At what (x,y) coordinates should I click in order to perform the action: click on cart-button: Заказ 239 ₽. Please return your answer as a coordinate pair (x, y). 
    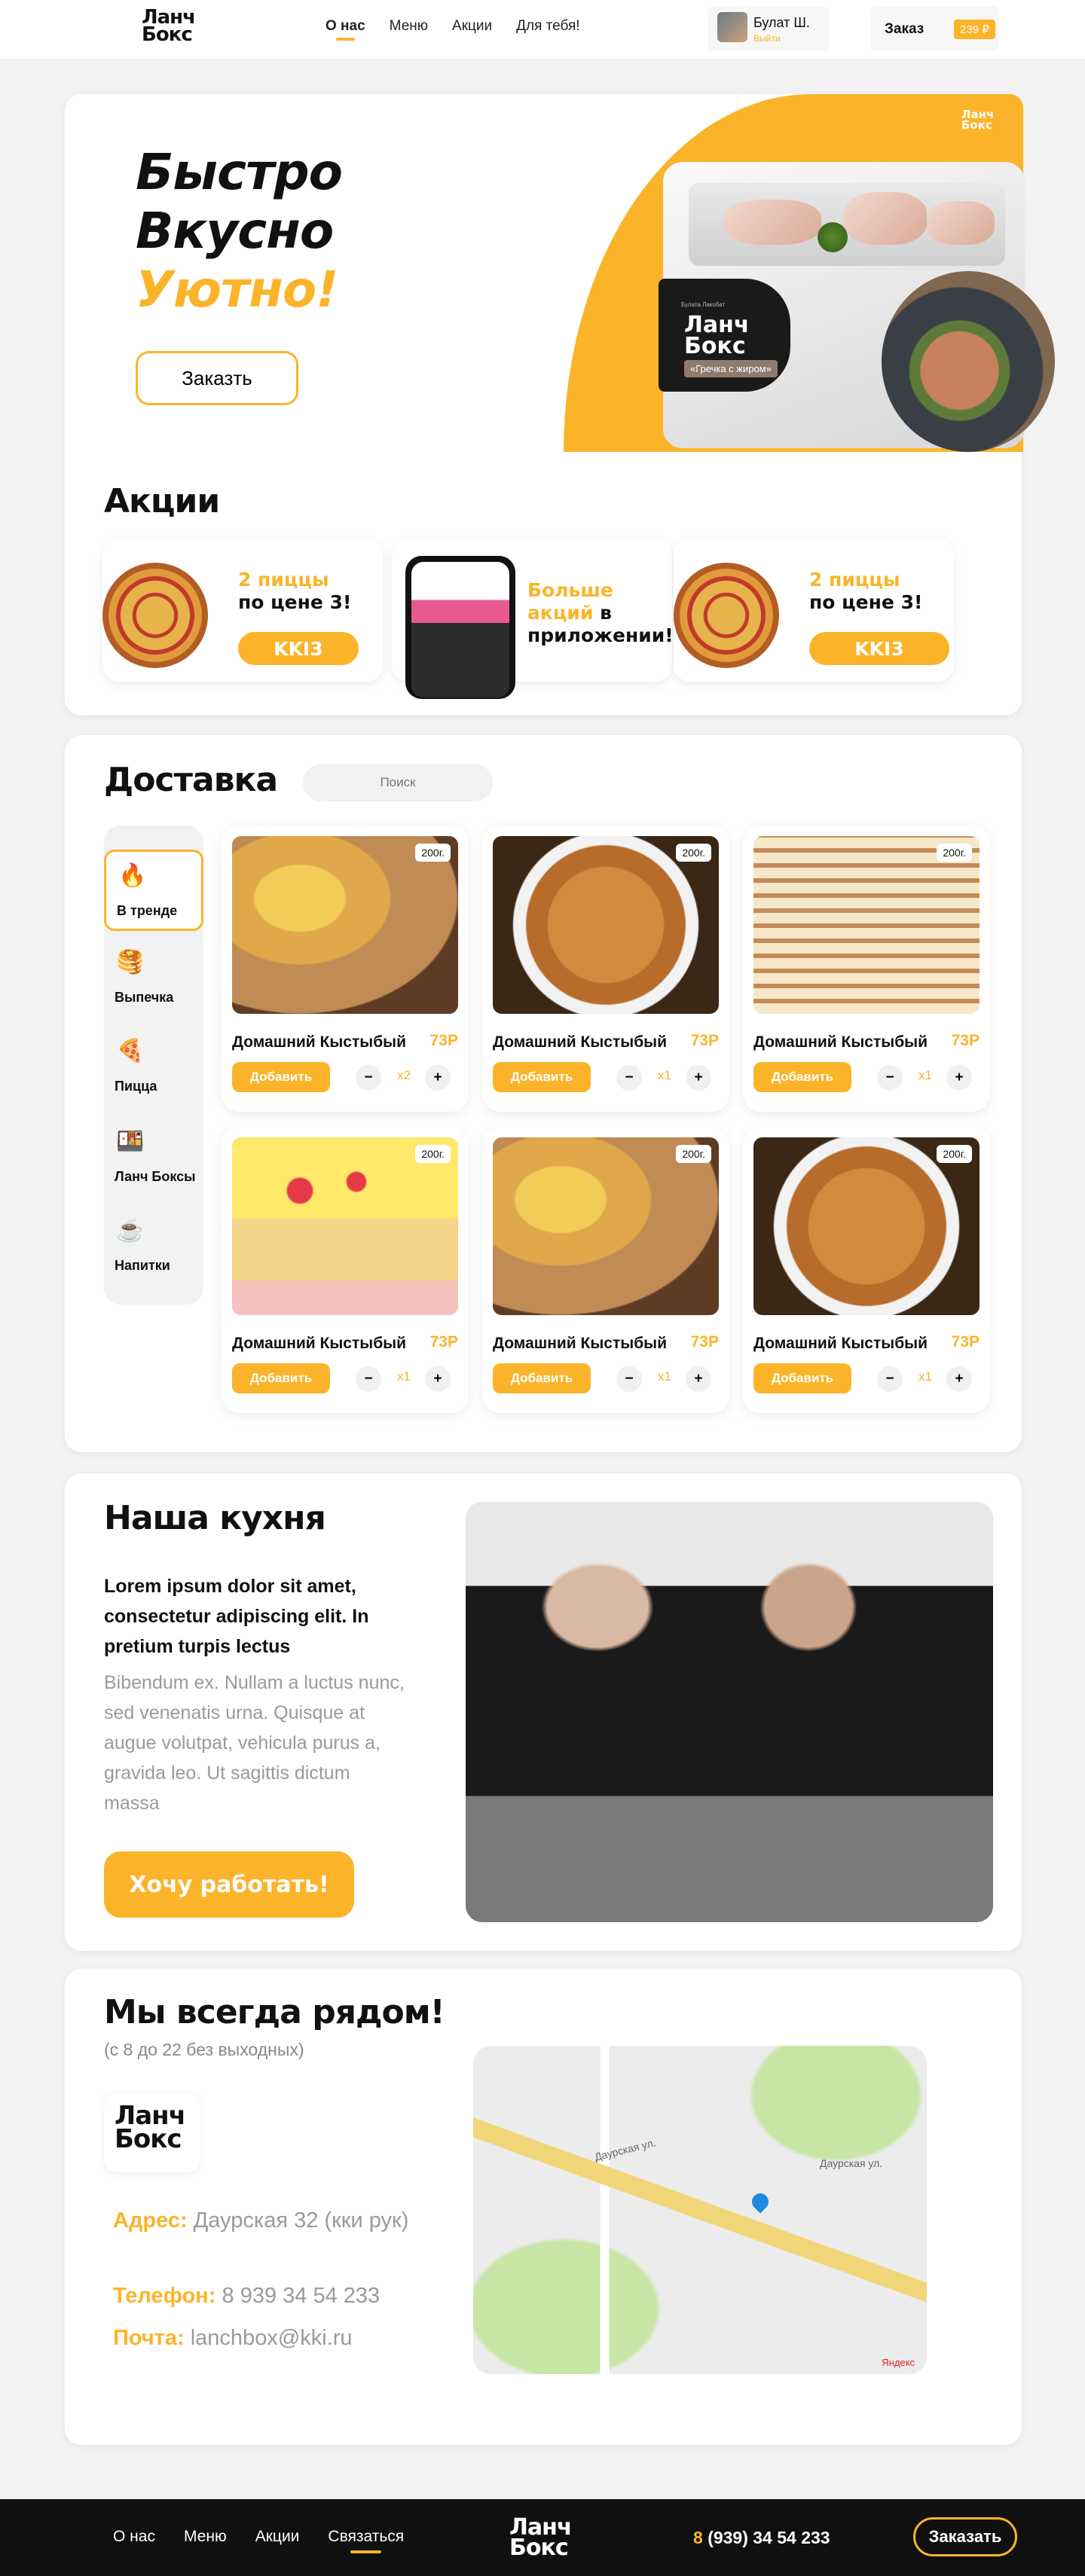
    Looking at the image, I should click on (935, 29).